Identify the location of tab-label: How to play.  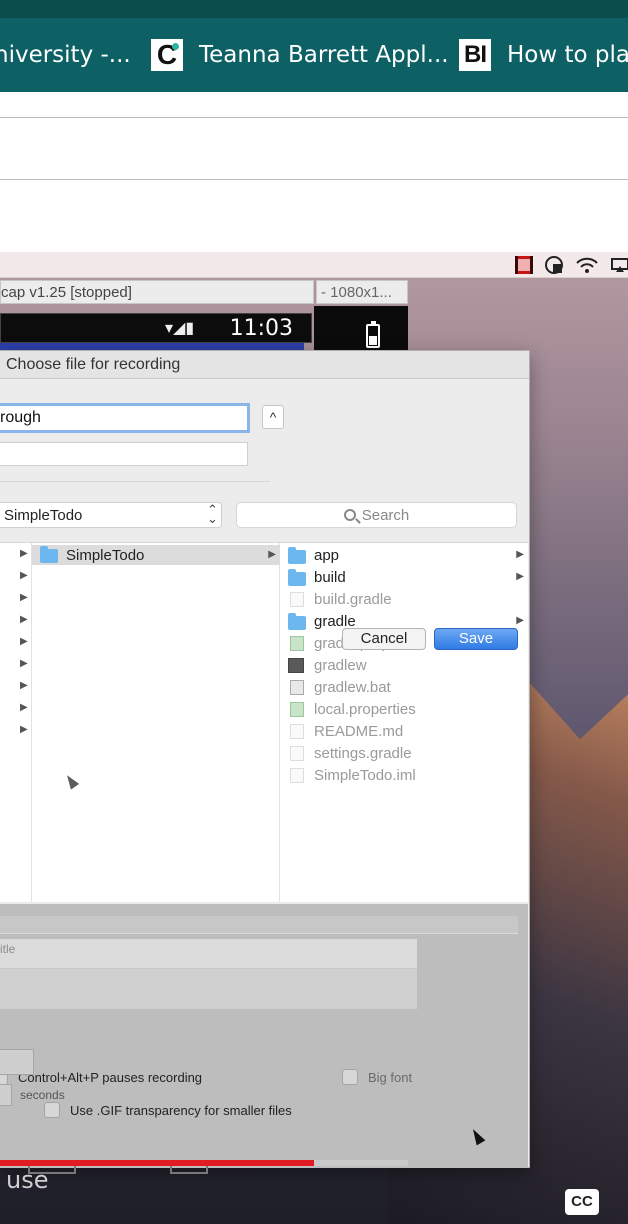
(567, 55).